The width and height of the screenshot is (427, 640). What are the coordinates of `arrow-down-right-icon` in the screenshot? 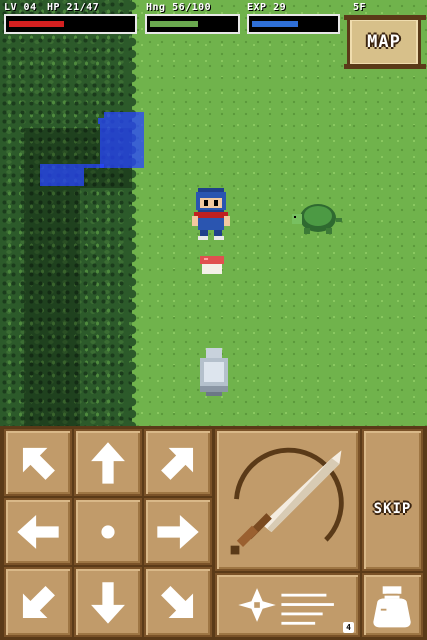 It's located at (177, 602).